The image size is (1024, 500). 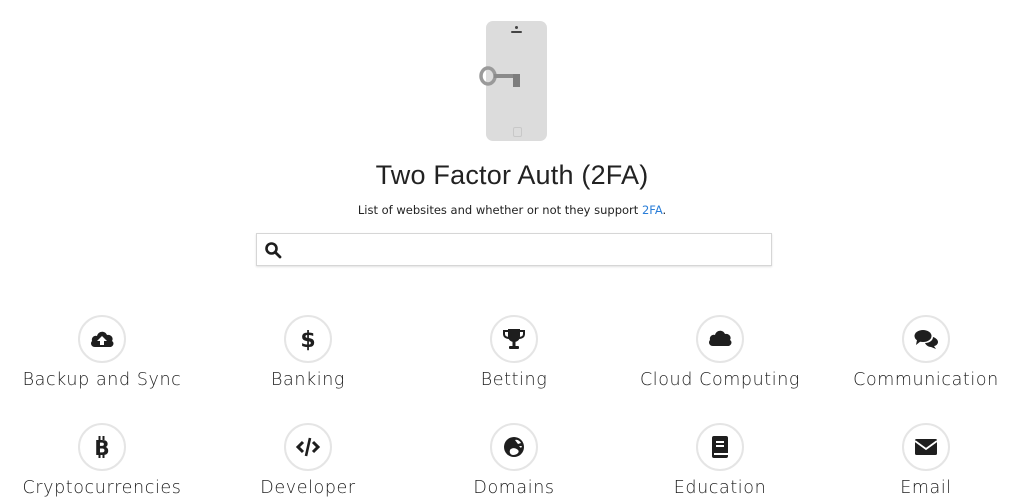 I want to click on globe-icon, so click(x=514, y=447).